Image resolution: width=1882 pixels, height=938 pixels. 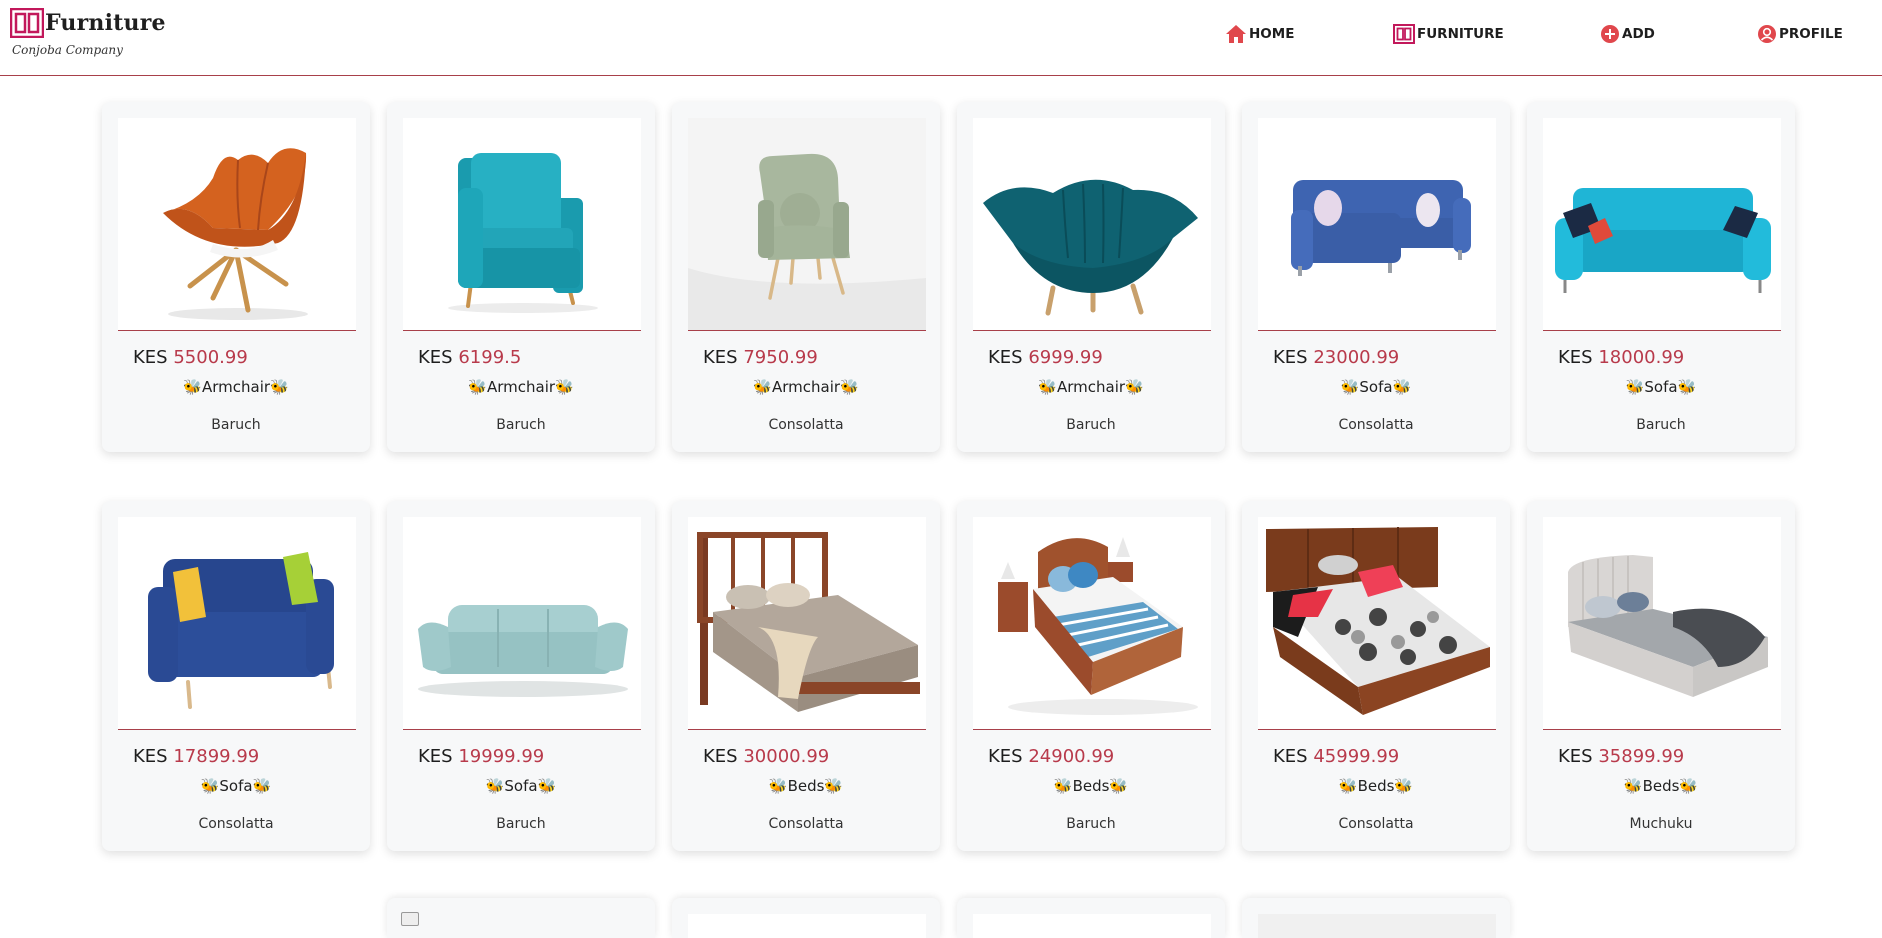 What do you see at coordinates (67, 50) in the screenshot?
I see `brand-subtitle: Conjoba Company` at bounding box center [67, 50].